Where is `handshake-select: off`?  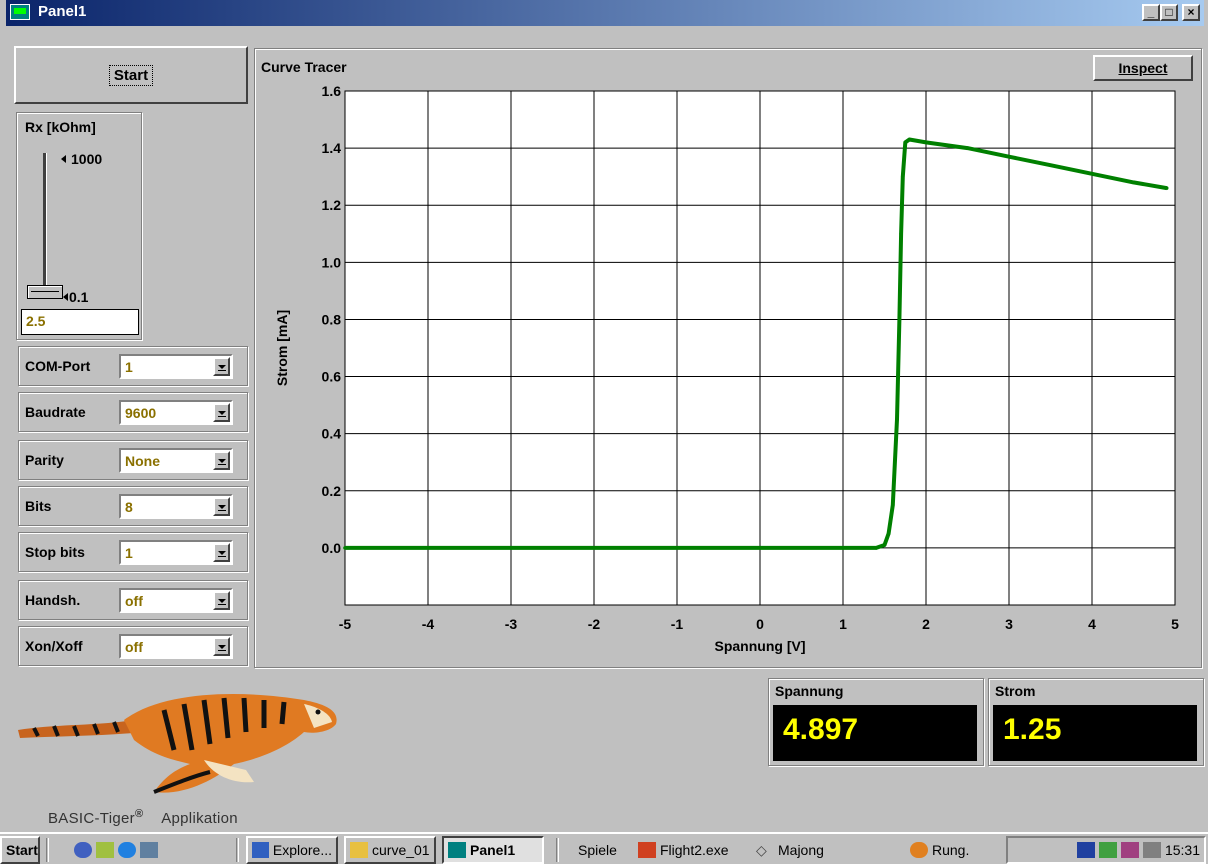
handshake-select: off is located at coordinates (176, 600).